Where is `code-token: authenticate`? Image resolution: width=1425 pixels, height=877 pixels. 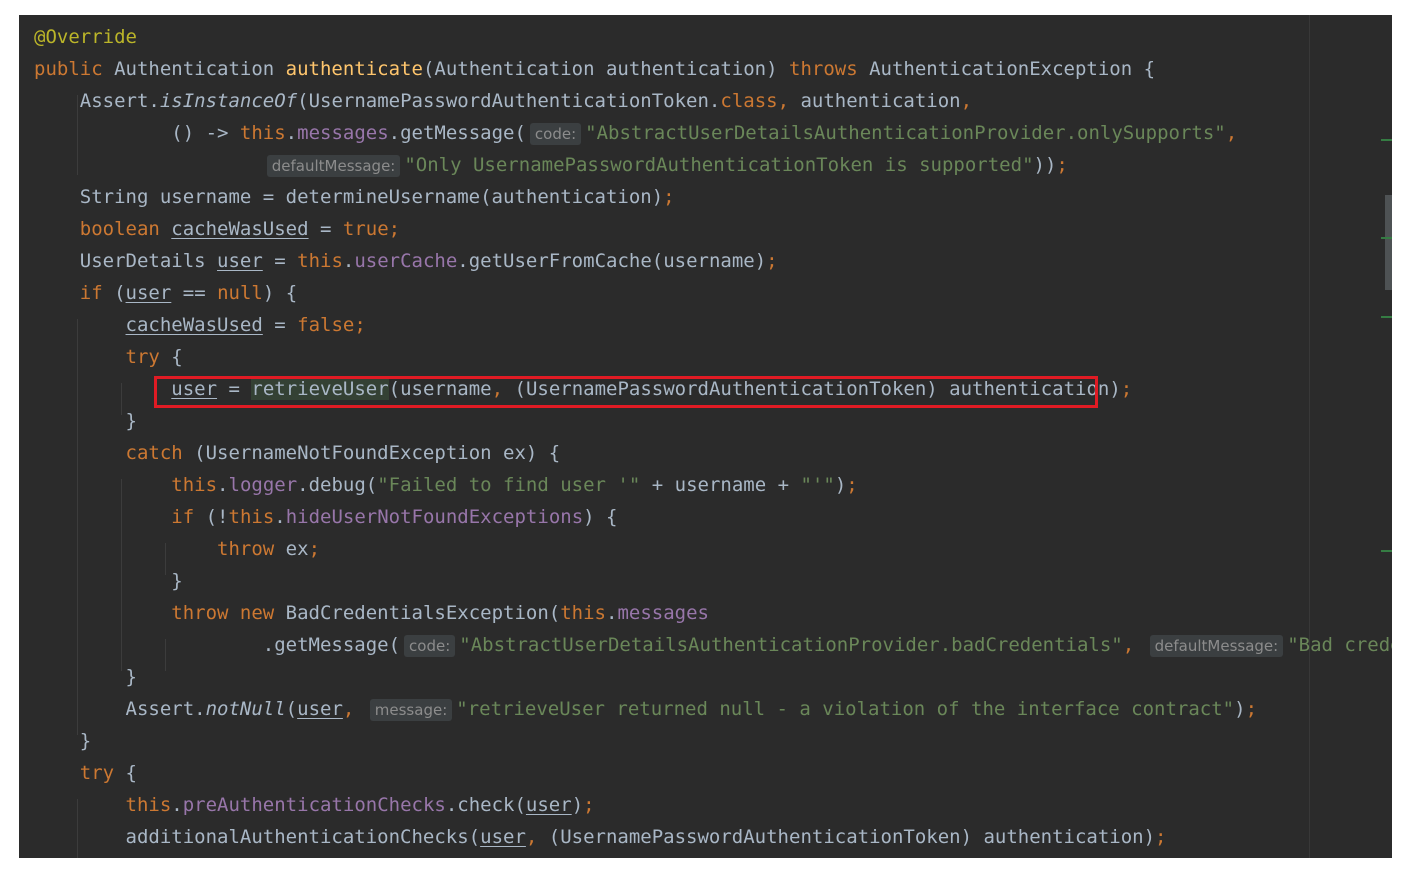
code-token: authenticate is located at coordinates (354, 69).